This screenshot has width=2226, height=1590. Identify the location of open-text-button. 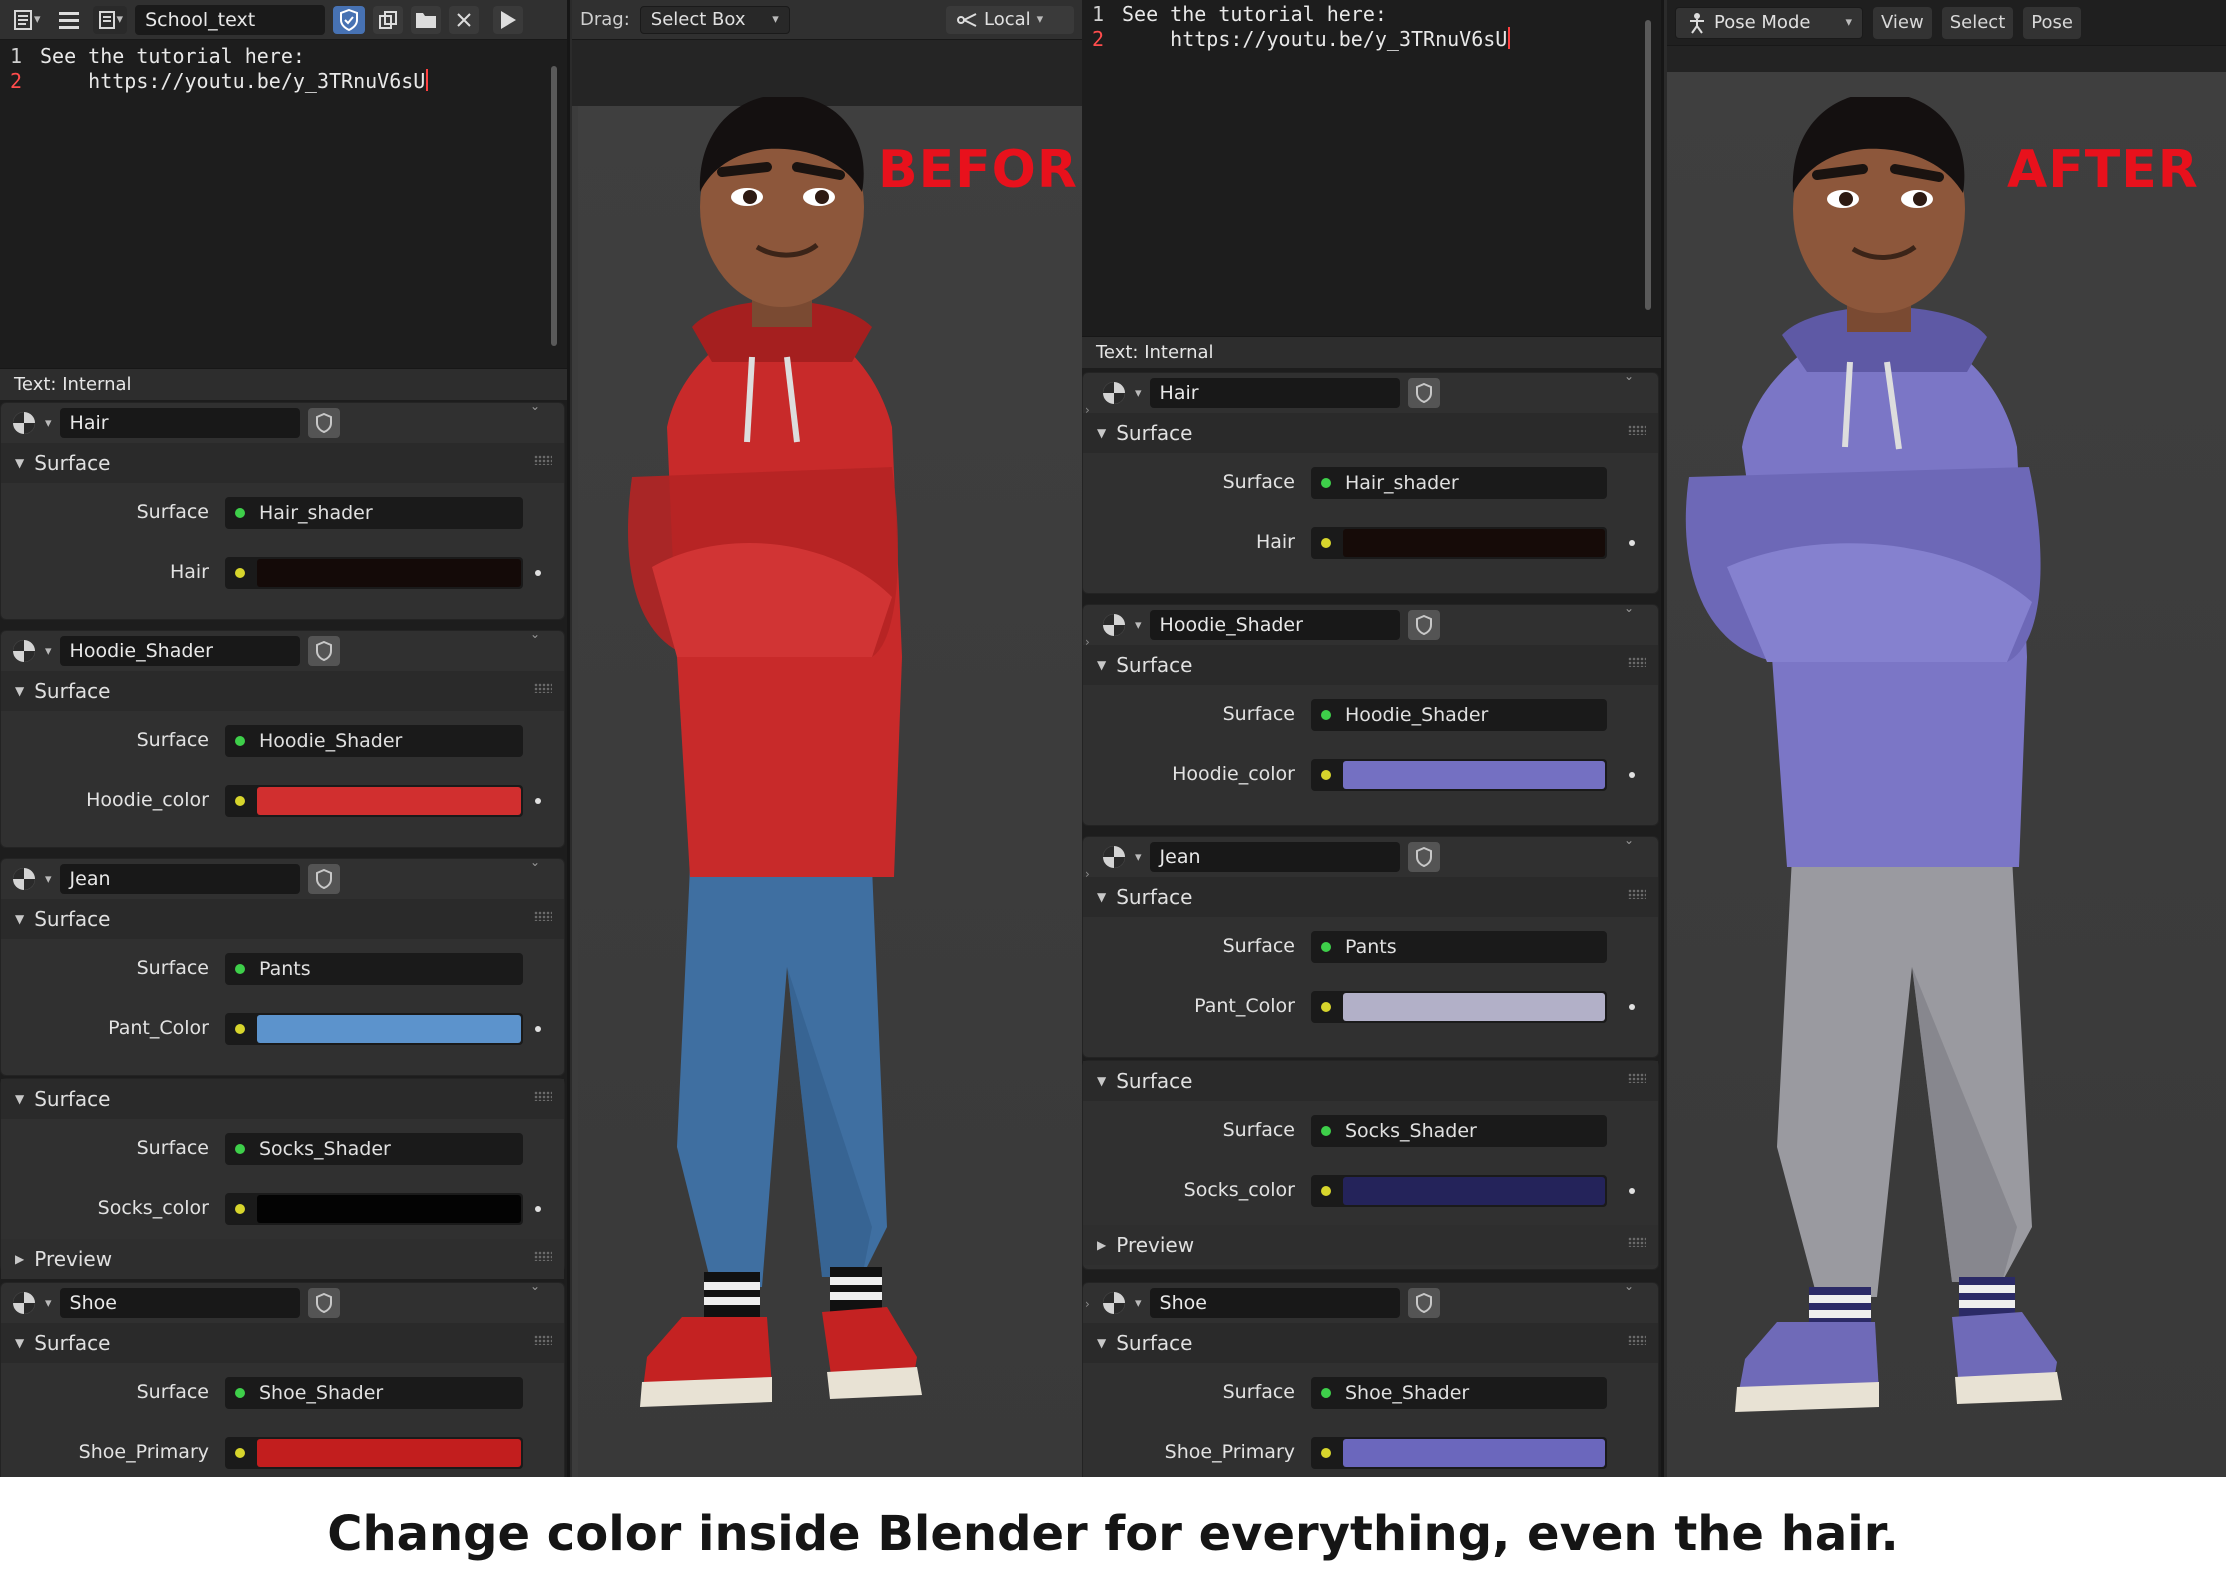
(426, 19).